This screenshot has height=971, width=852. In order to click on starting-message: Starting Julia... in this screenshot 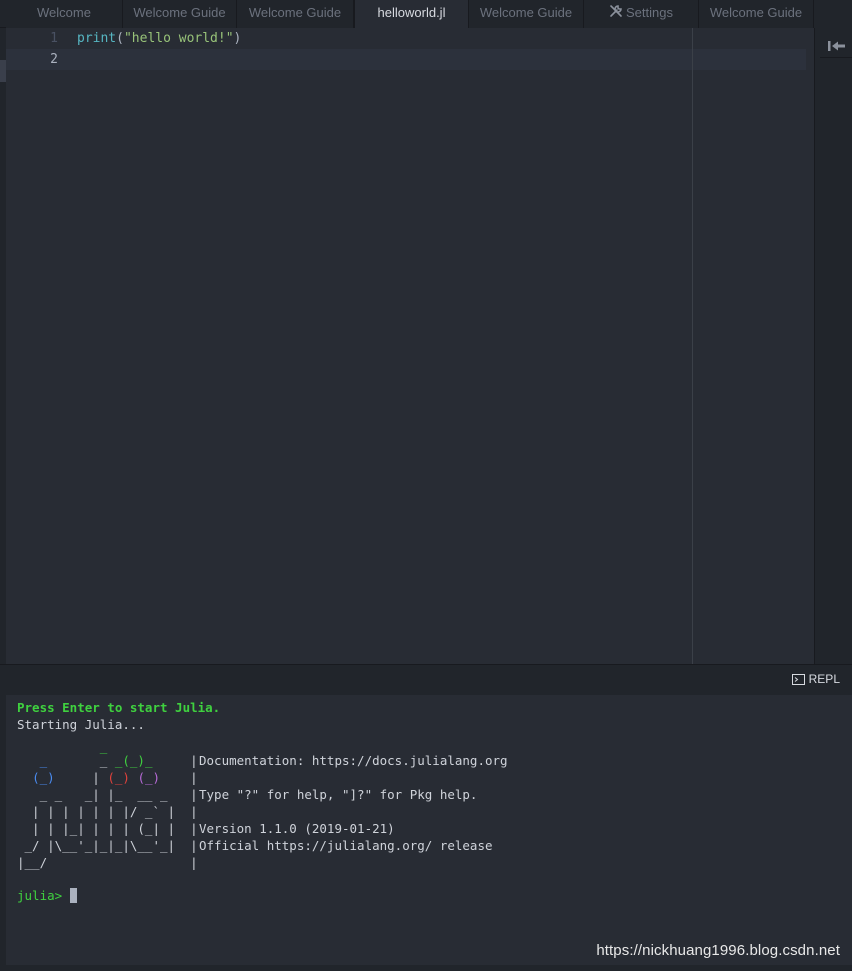, I will do `click(81, 724)`.